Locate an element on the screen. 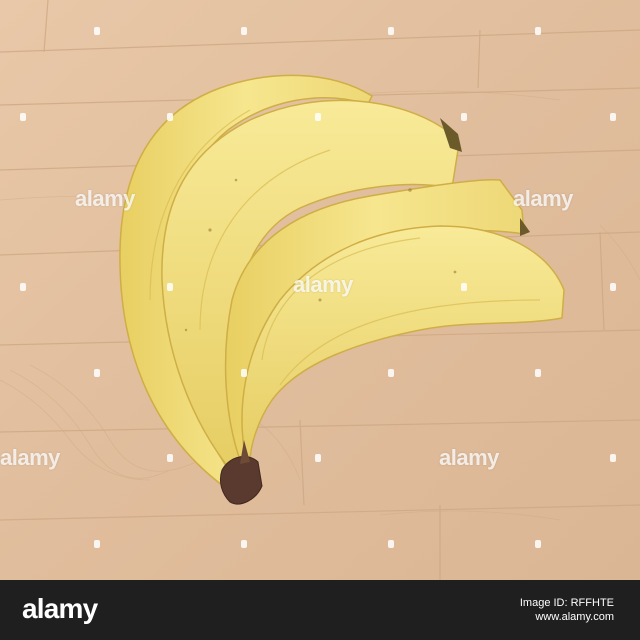 The width and height of the screenshot is (640, 640). alamy-logo: alamy is located at coordinates (60, 609).